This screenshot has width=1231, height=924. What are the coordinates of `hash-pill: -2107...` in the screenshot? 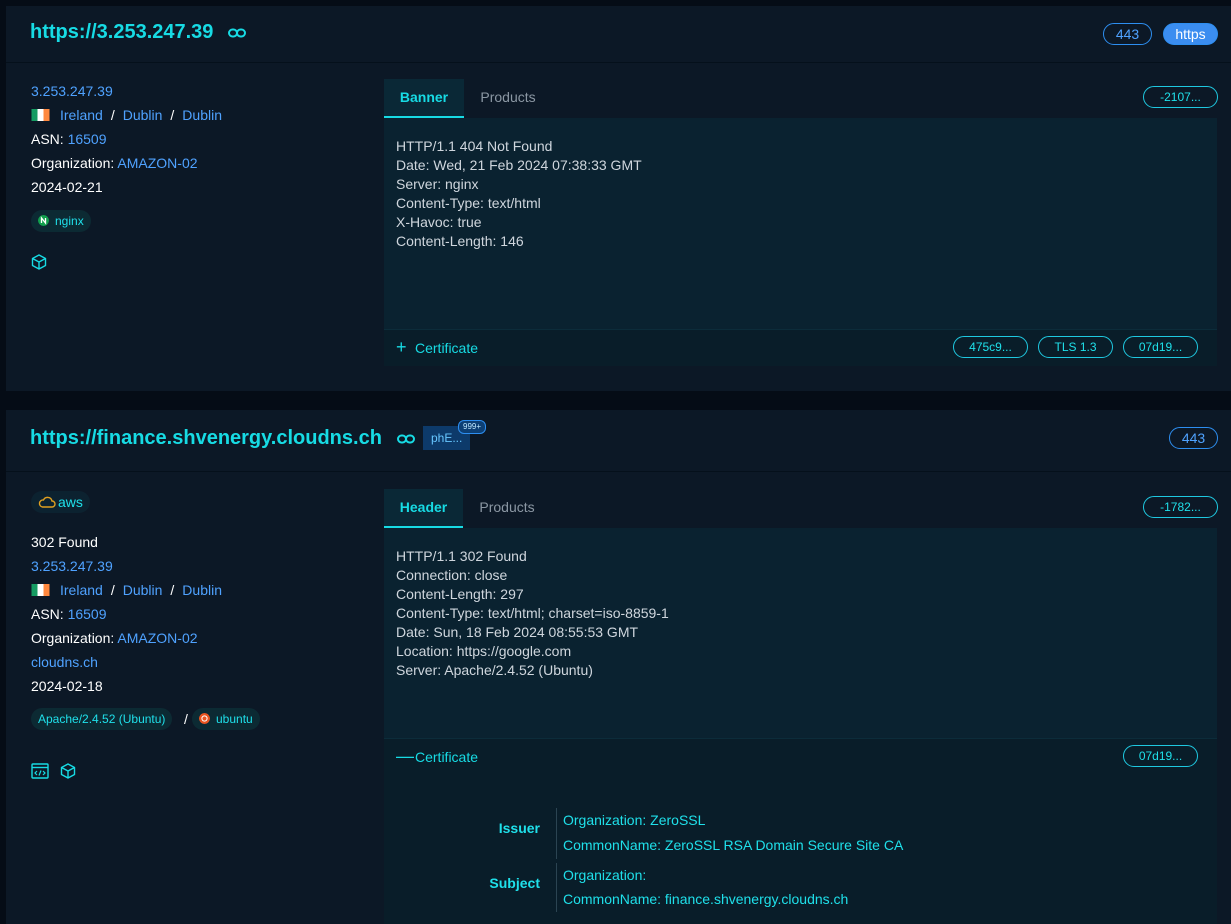 It's located at (1180, 97).